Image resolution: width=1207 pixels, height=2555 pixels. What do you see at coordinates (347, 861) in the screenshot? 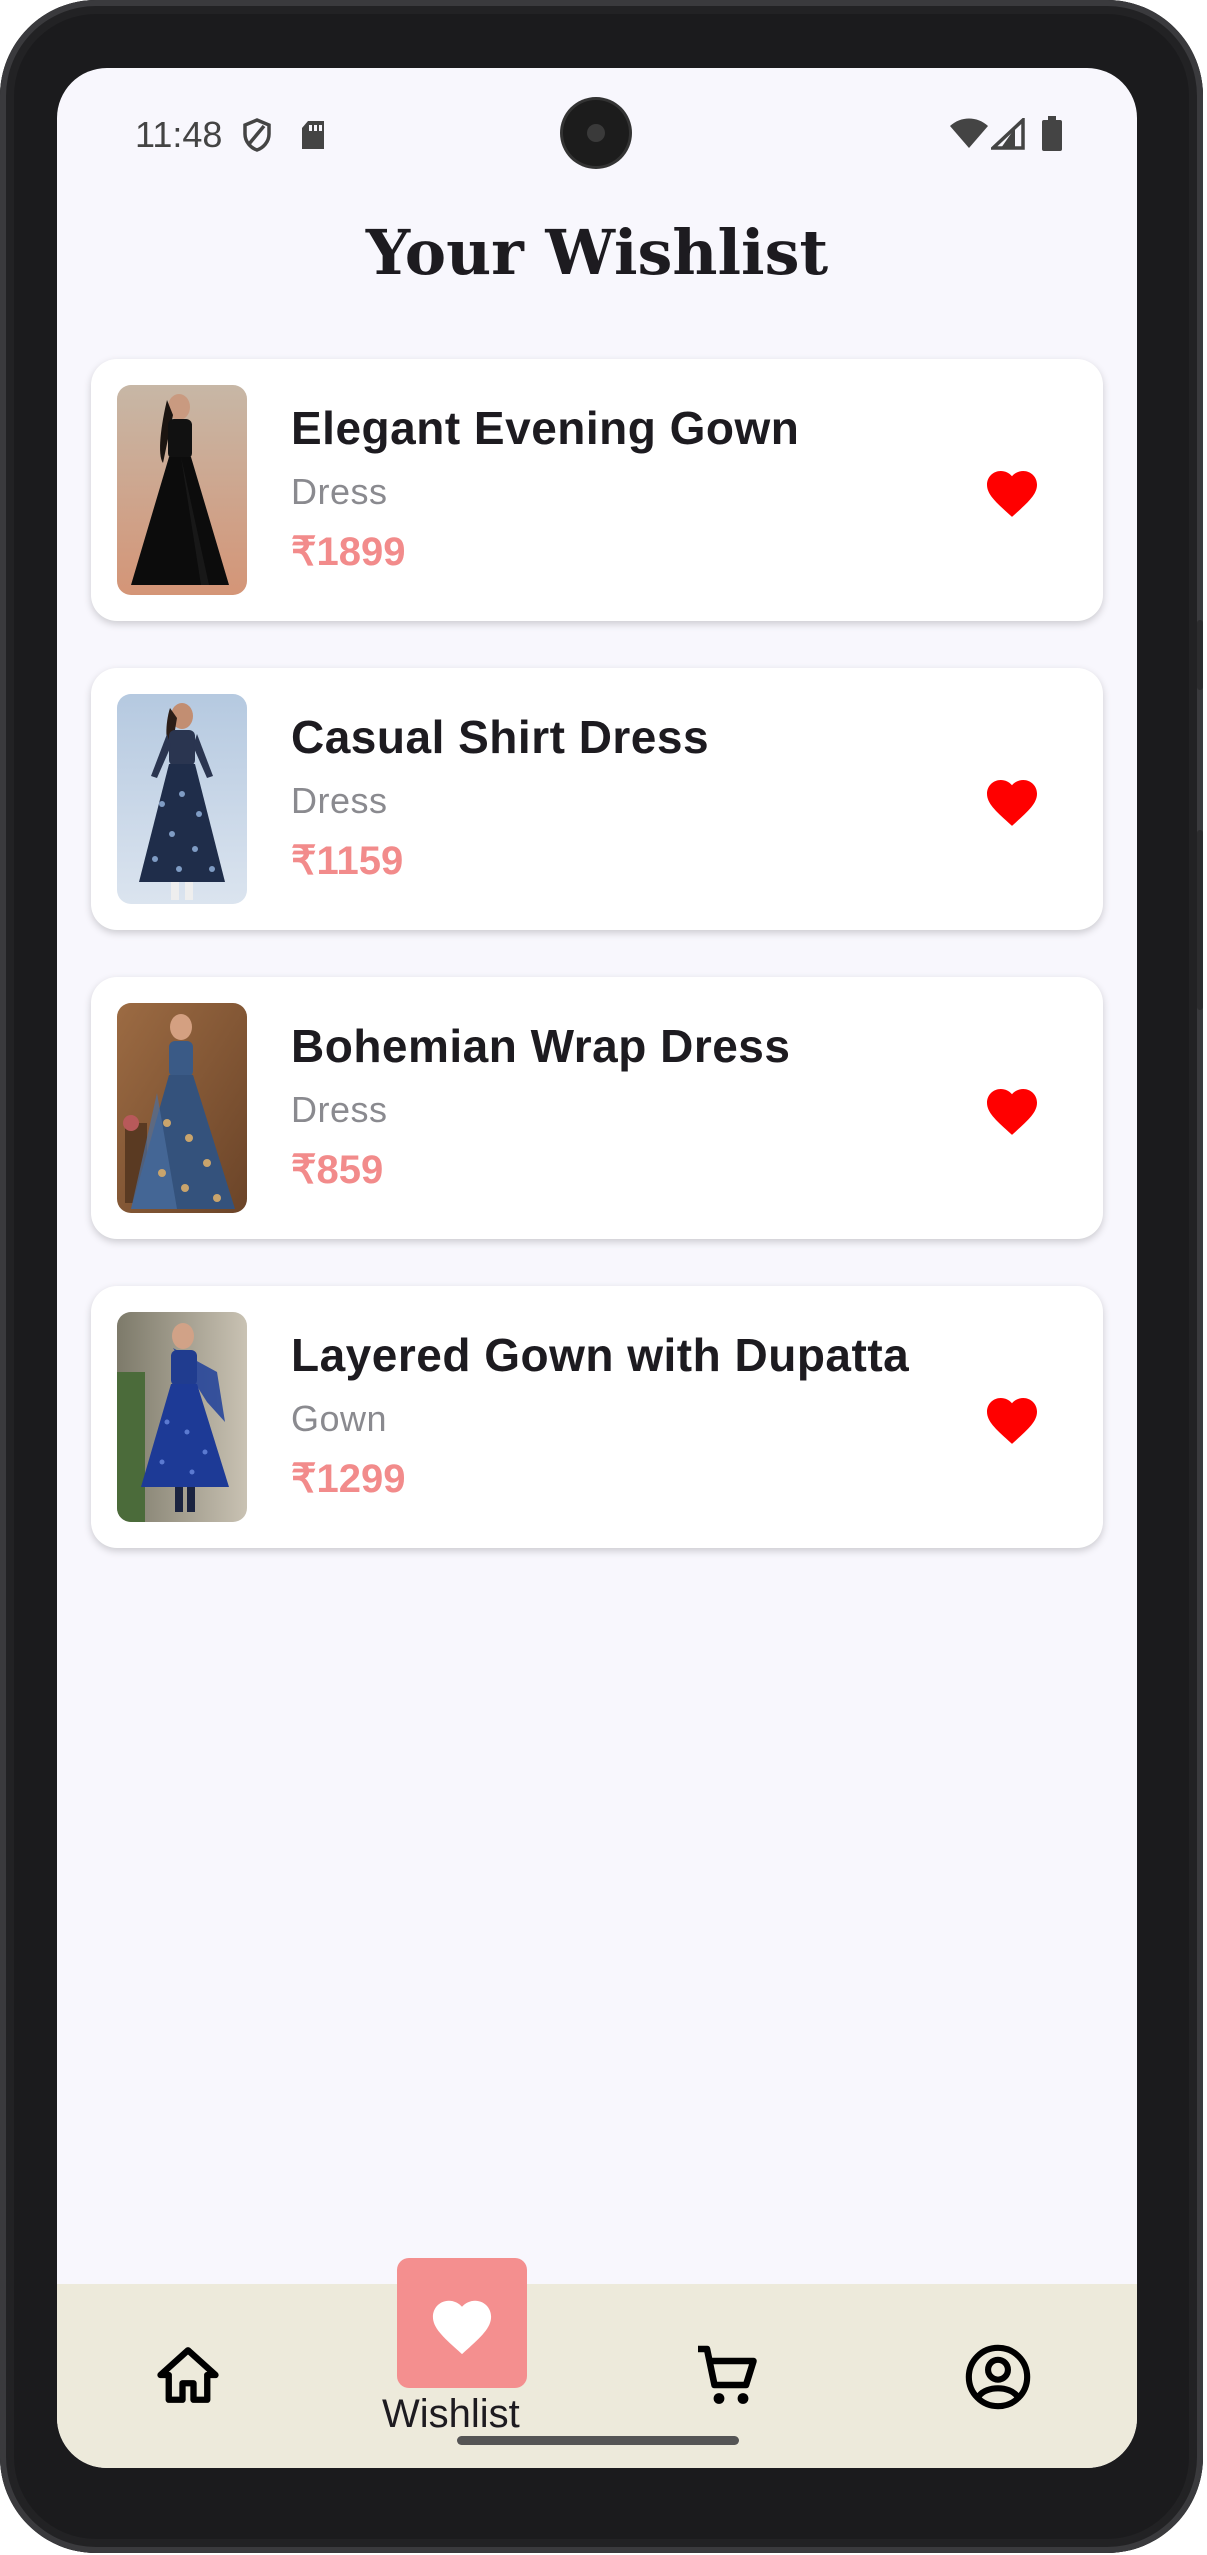
I see `product-price: ₹1159` at bounding box center [347, 861].